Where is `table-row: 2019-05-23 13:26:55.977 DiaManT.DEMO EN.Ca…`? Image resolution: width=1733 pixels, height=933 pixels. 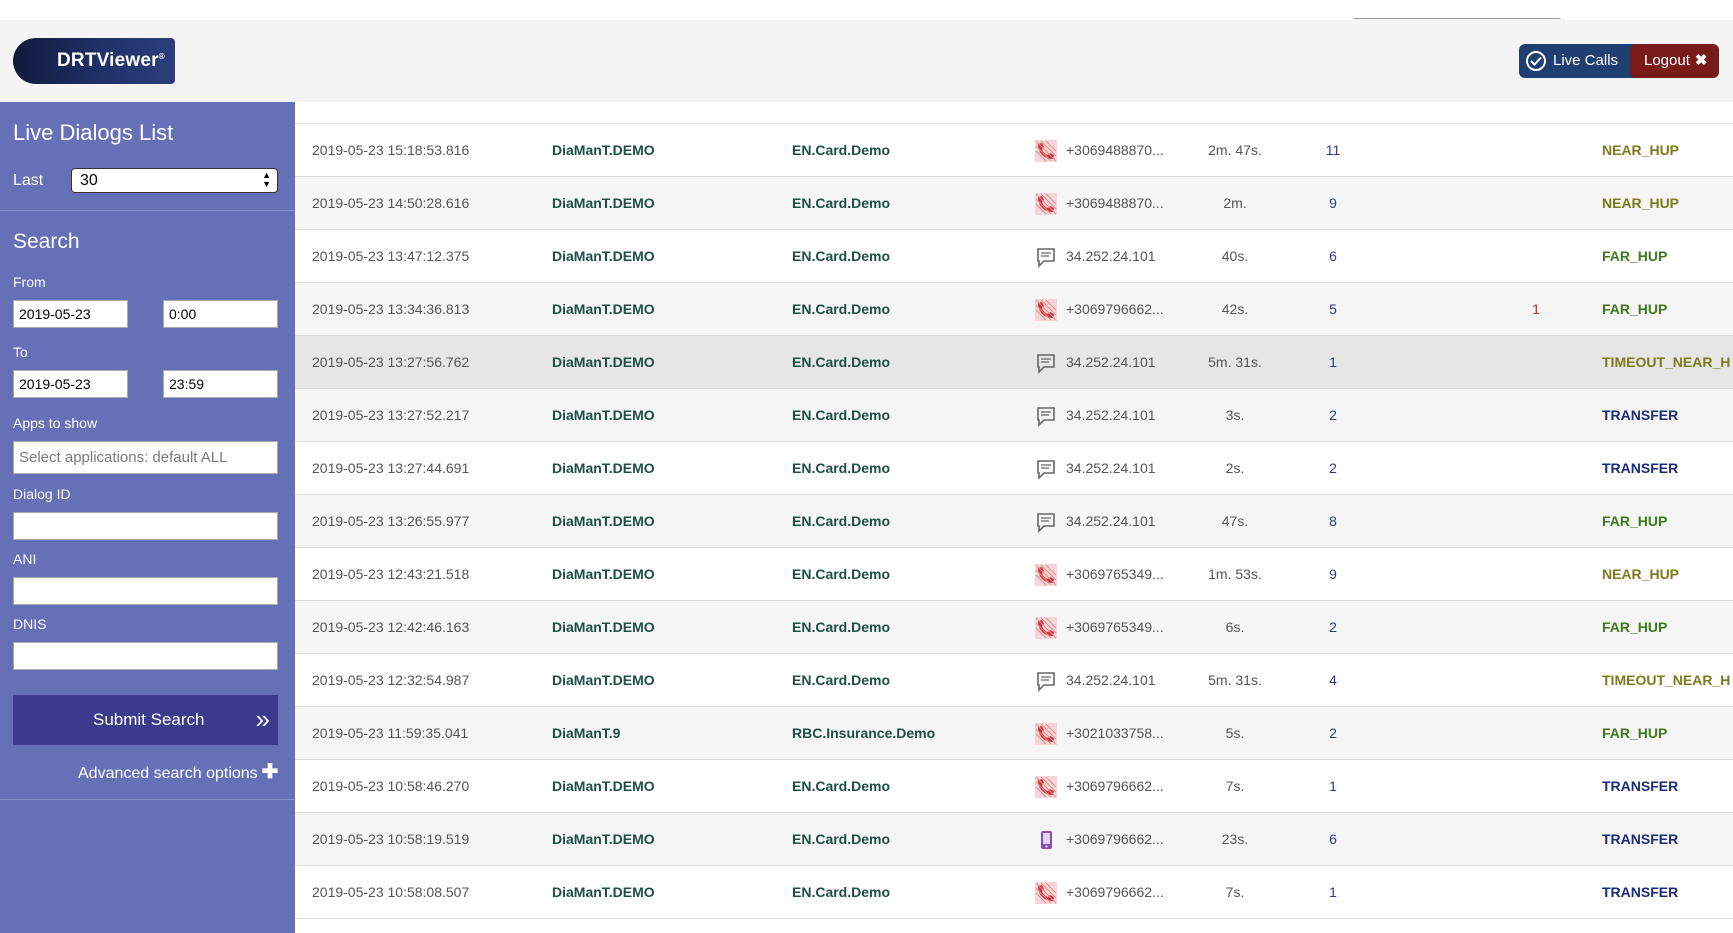 table-row: 2019-05-23 13:26:55.977 DiaManT.DEMO EN.Ca… is located at coordinates (1014, 521).